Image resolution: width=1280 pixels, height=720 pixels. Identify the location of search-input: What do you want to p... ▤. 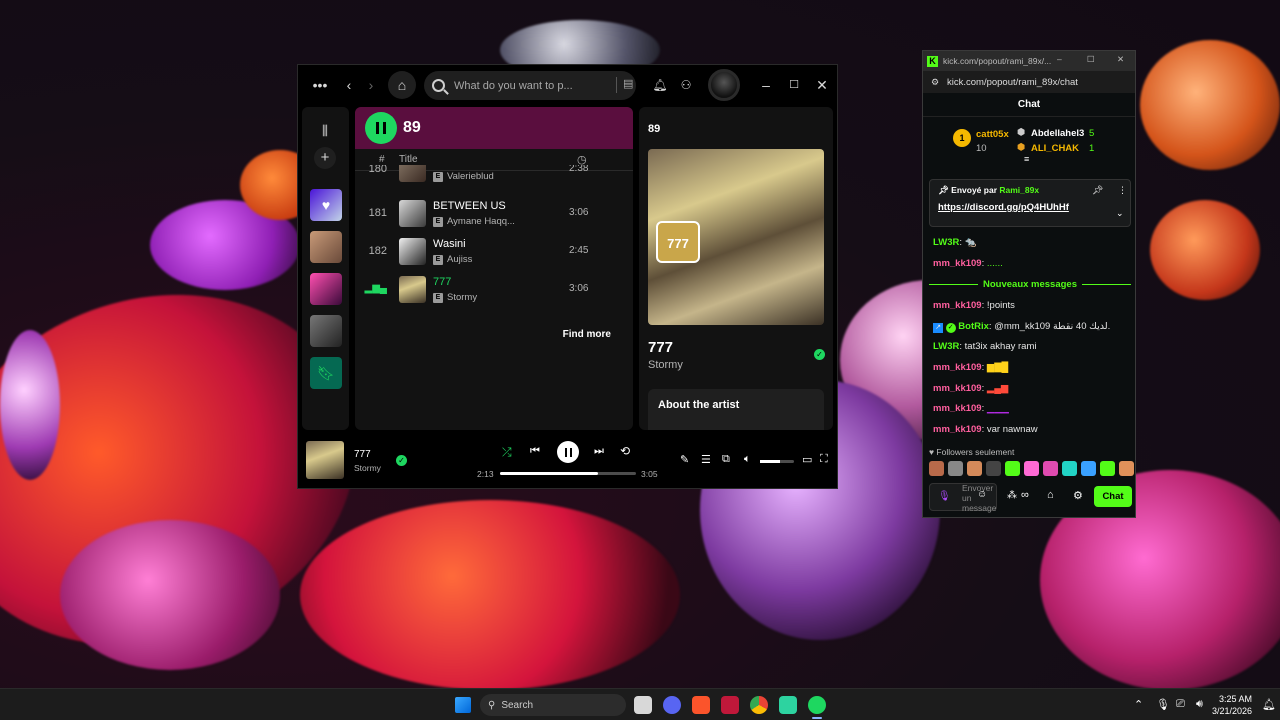
(530, 85).